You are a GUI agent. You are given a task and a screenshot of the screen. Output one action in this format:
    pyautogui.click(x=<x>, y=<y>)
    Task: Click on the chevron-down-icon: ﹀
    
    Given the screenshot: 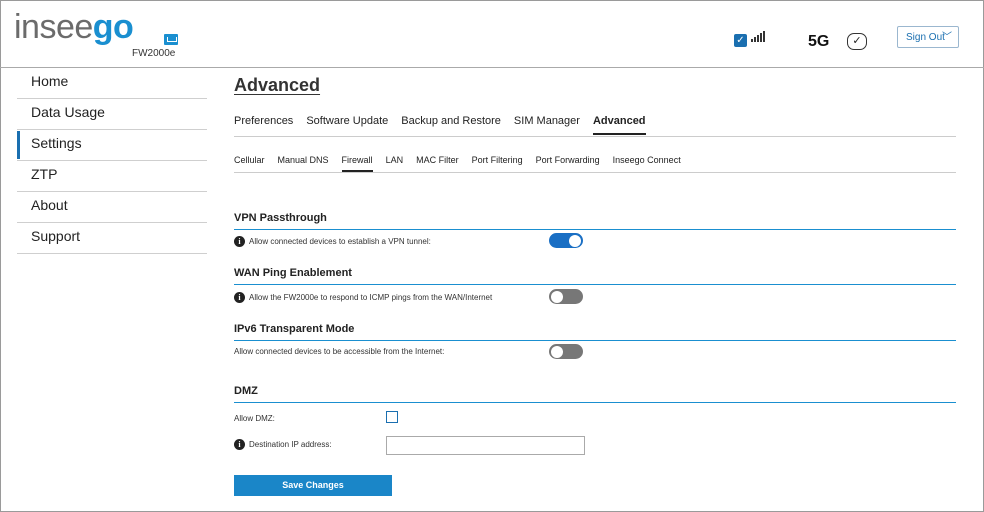 What is the action you would take?
    pyautogui.click(x=947, y=37)
    